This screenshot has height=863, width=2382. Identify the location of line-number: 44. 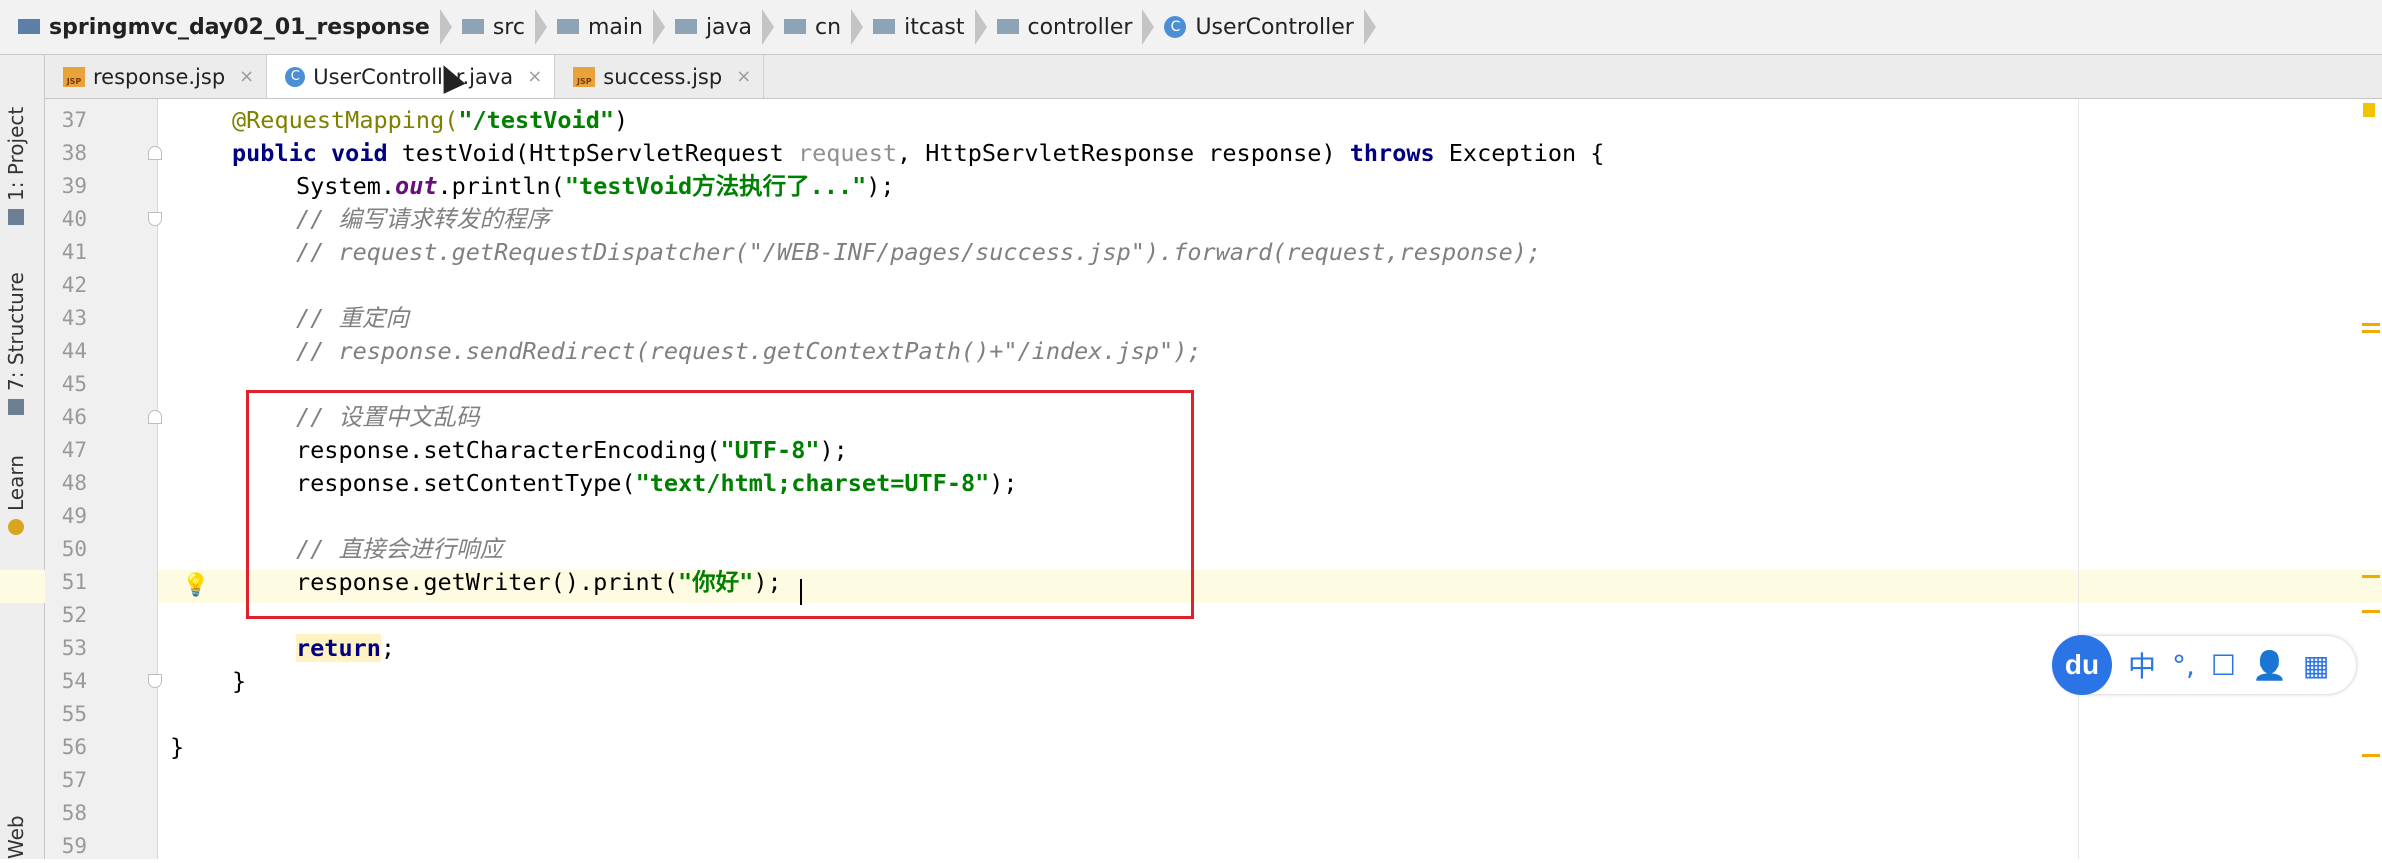
(74, 351).